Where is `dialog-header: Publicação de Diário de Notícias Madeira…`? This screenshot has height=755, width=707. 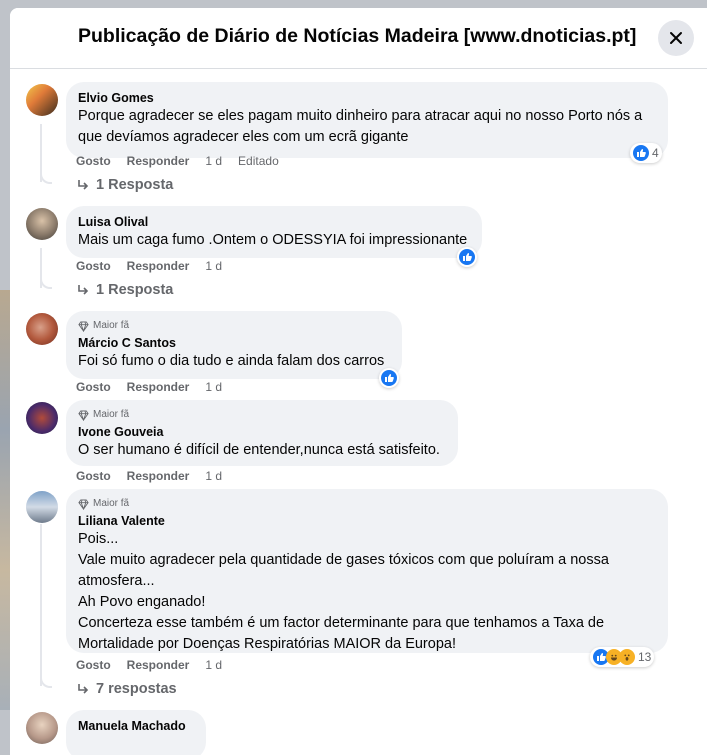
dialog-header: Publicação de Diário de Notícias Madeira… is located at coordinates (358, 38).